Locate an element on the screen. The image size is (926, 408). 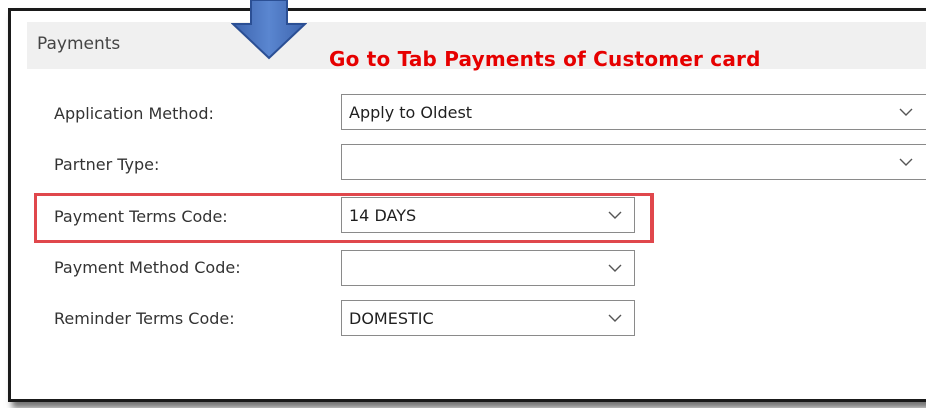
payment-terms-code-select: 14 DAYS is located at coordinates (488, 215).